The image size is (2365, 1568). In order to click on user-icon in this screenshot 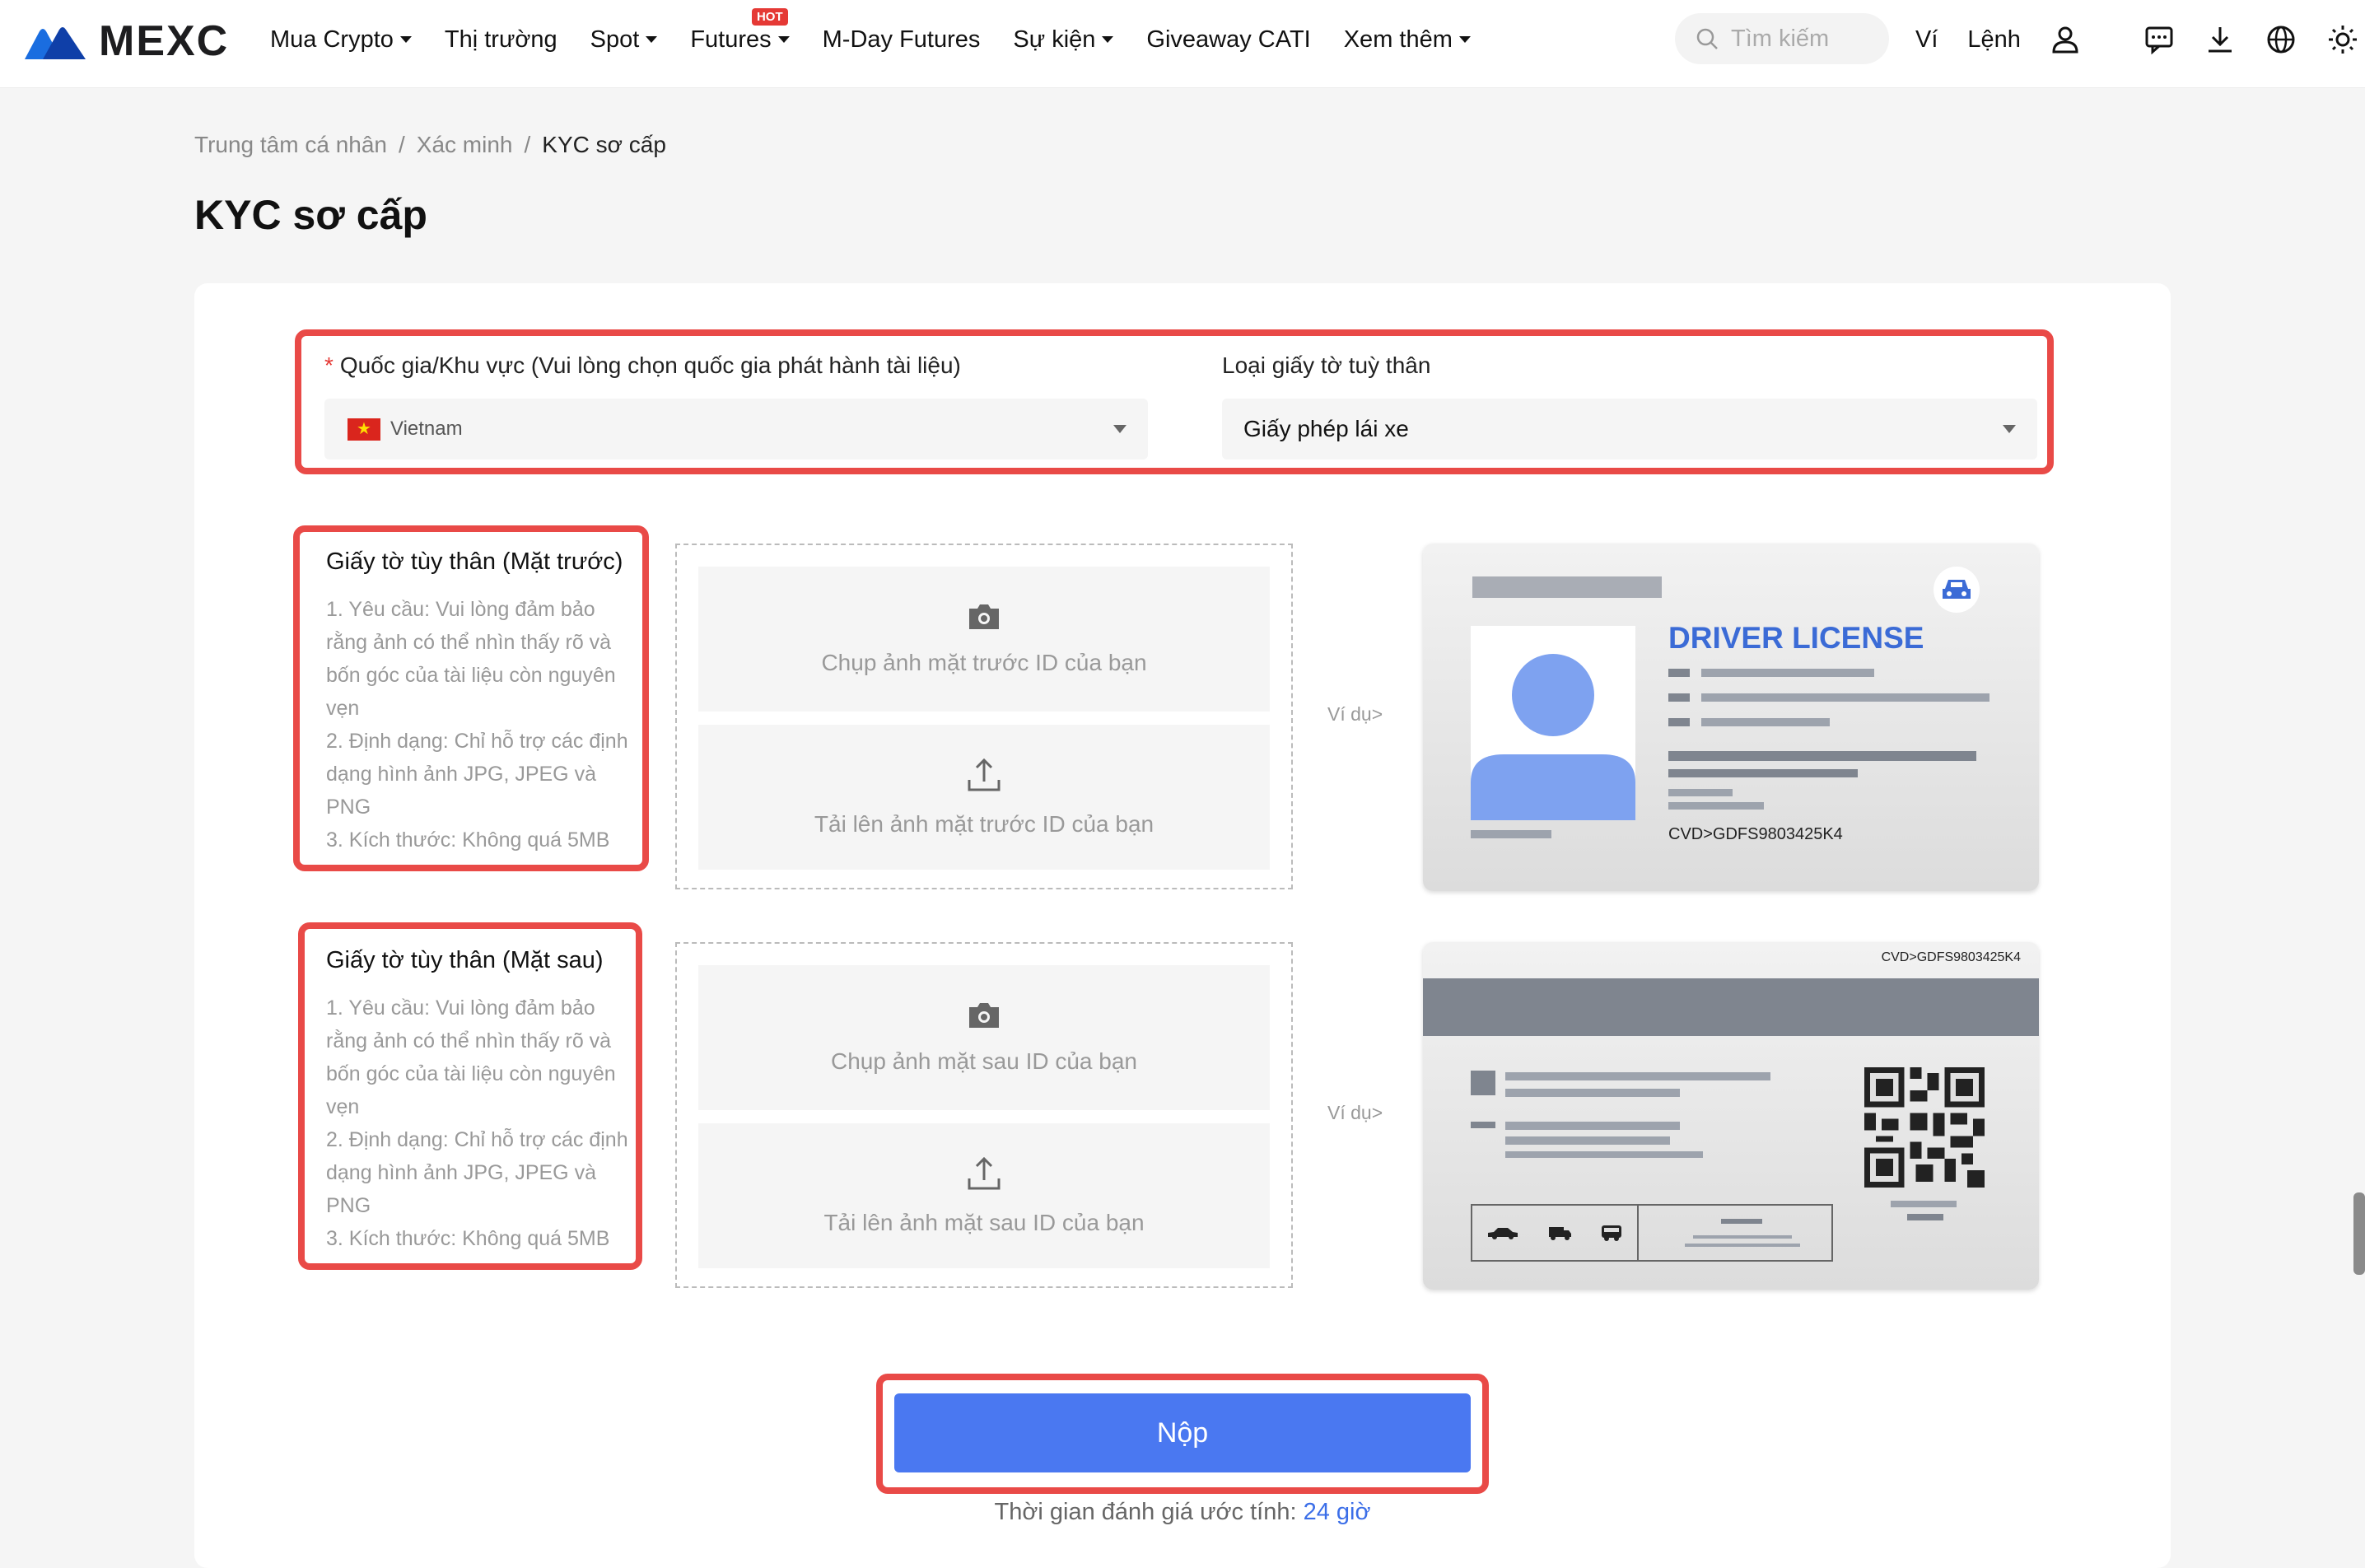, I will do `click(2065, 39)`.